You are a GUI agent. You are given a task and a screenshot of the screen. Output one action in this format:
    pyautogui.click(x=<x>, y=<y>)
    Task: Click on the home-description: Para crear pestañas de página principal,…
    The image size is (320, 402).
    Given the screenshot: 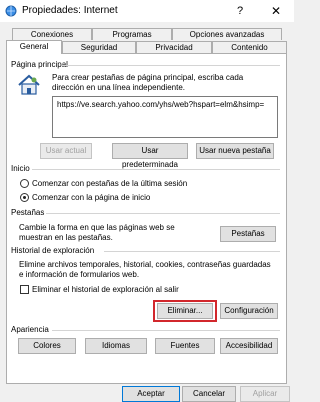 What is the action you would take?
    pyautogui.click(x=148, y=82)
    